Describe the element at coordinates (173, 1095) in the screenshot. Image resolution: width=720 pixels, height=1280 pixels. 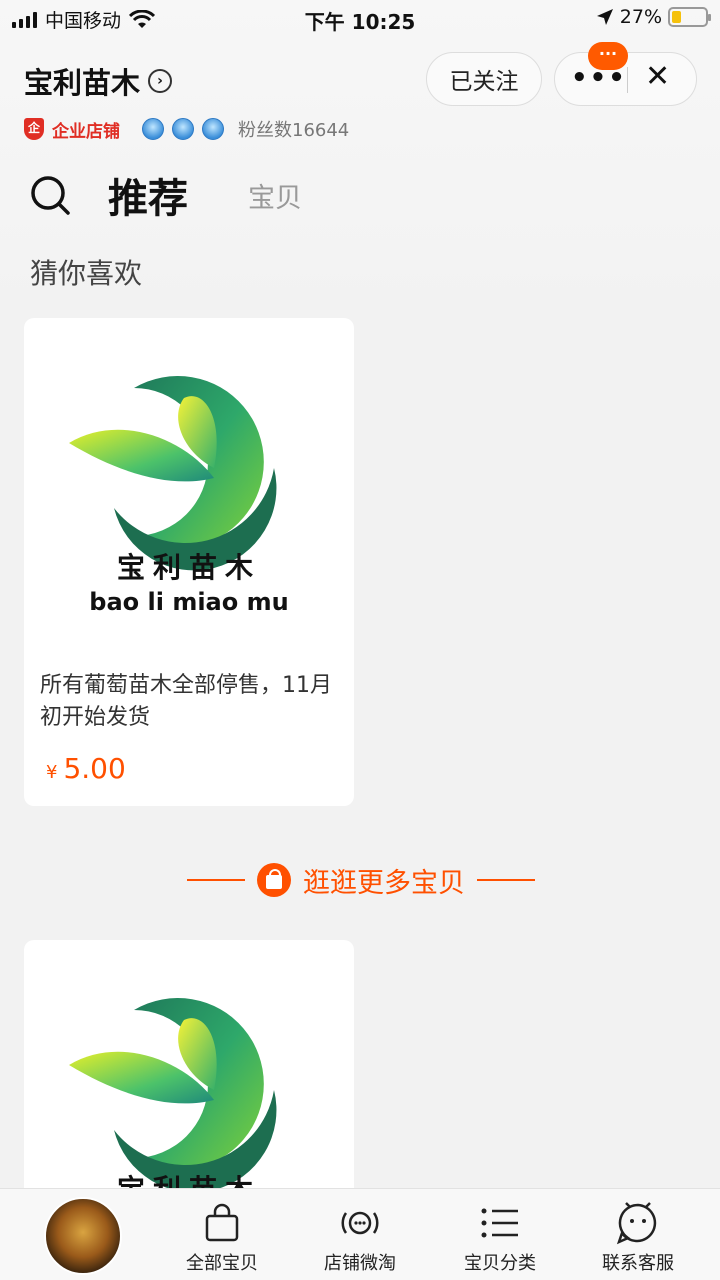
I see `shop-logo-image` at that location.